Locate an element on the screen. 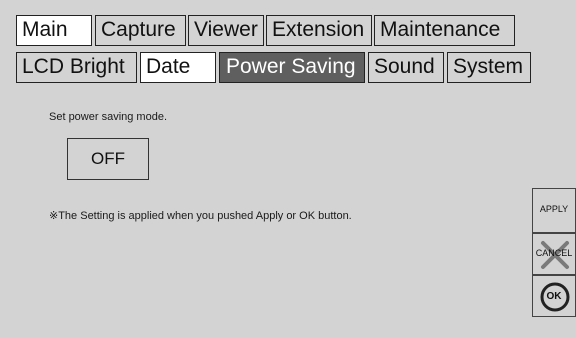 Image resolution: width=576 pixels, height=338 pixels. power-saving-mode-button: OFF is located at coordinates (108, 159).